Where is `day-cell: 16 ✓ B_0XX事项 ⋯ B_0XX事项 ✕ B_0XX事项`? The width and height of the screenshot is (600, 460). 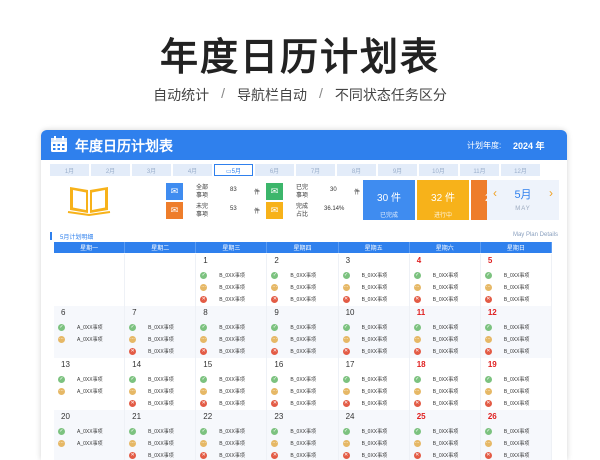 day-cell: 16 ✓ B_0XX事项 ⋯ B_0XX事项 ✕ B_0XX事项 is located at coordinates (303, 384).